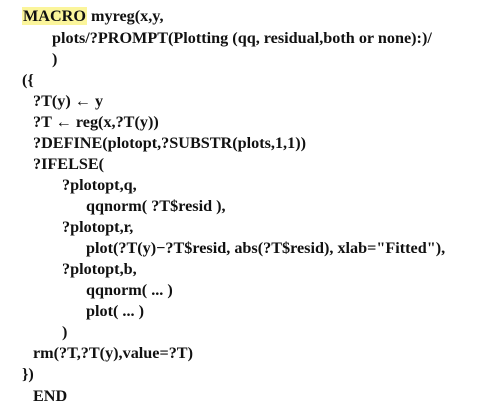 This screenshot has height=420, width=498. I want to click on code-line: END, so click(50, 396).